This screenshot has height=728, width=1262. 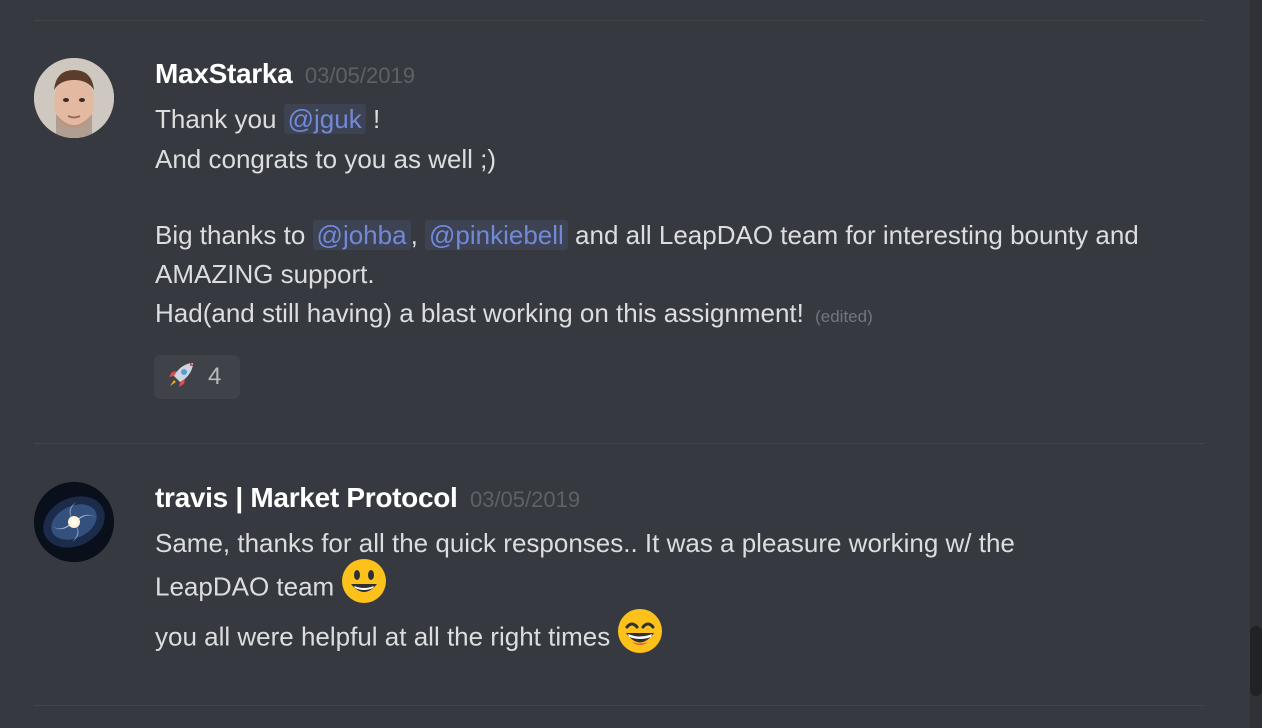 I want to click on message-line: Thank you @jguk !, so click(x=267, y=119).